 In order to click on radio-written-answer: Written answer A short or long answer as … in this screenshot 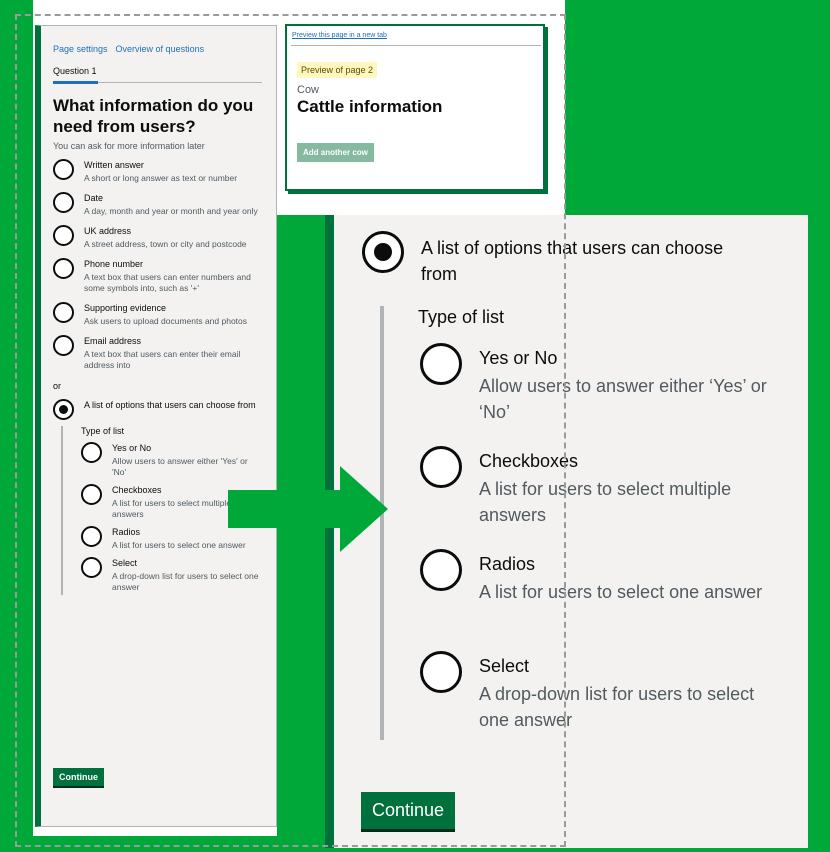, I will do `click(157, 171)`.